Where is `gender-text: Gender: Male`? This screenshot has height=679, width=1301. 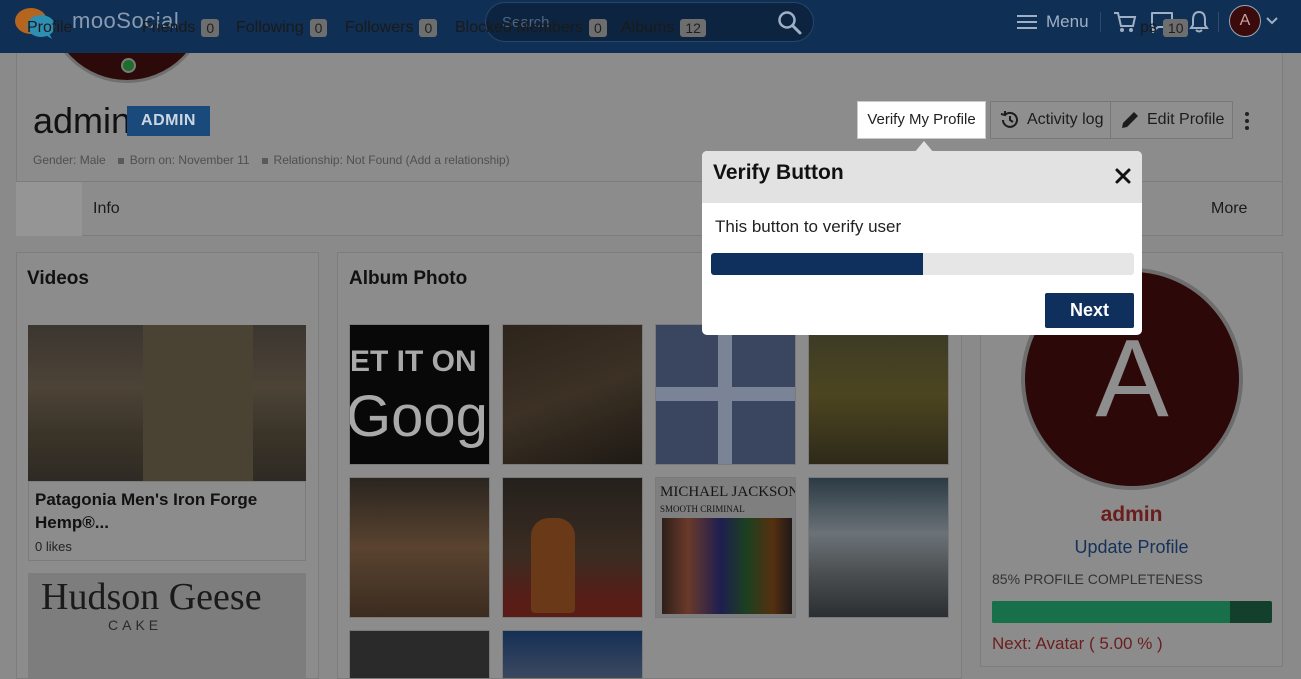 gender-text: Gender: Male is located at coordinates (69, 160).